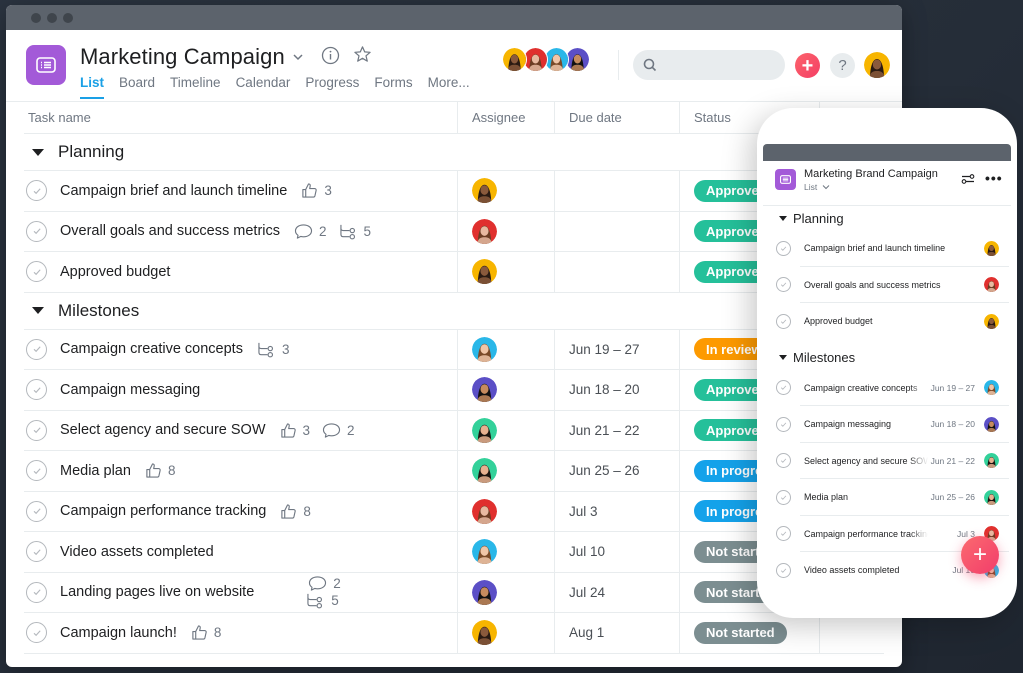  I want to click on mobile-add-task-button: +, so click(980, 555).